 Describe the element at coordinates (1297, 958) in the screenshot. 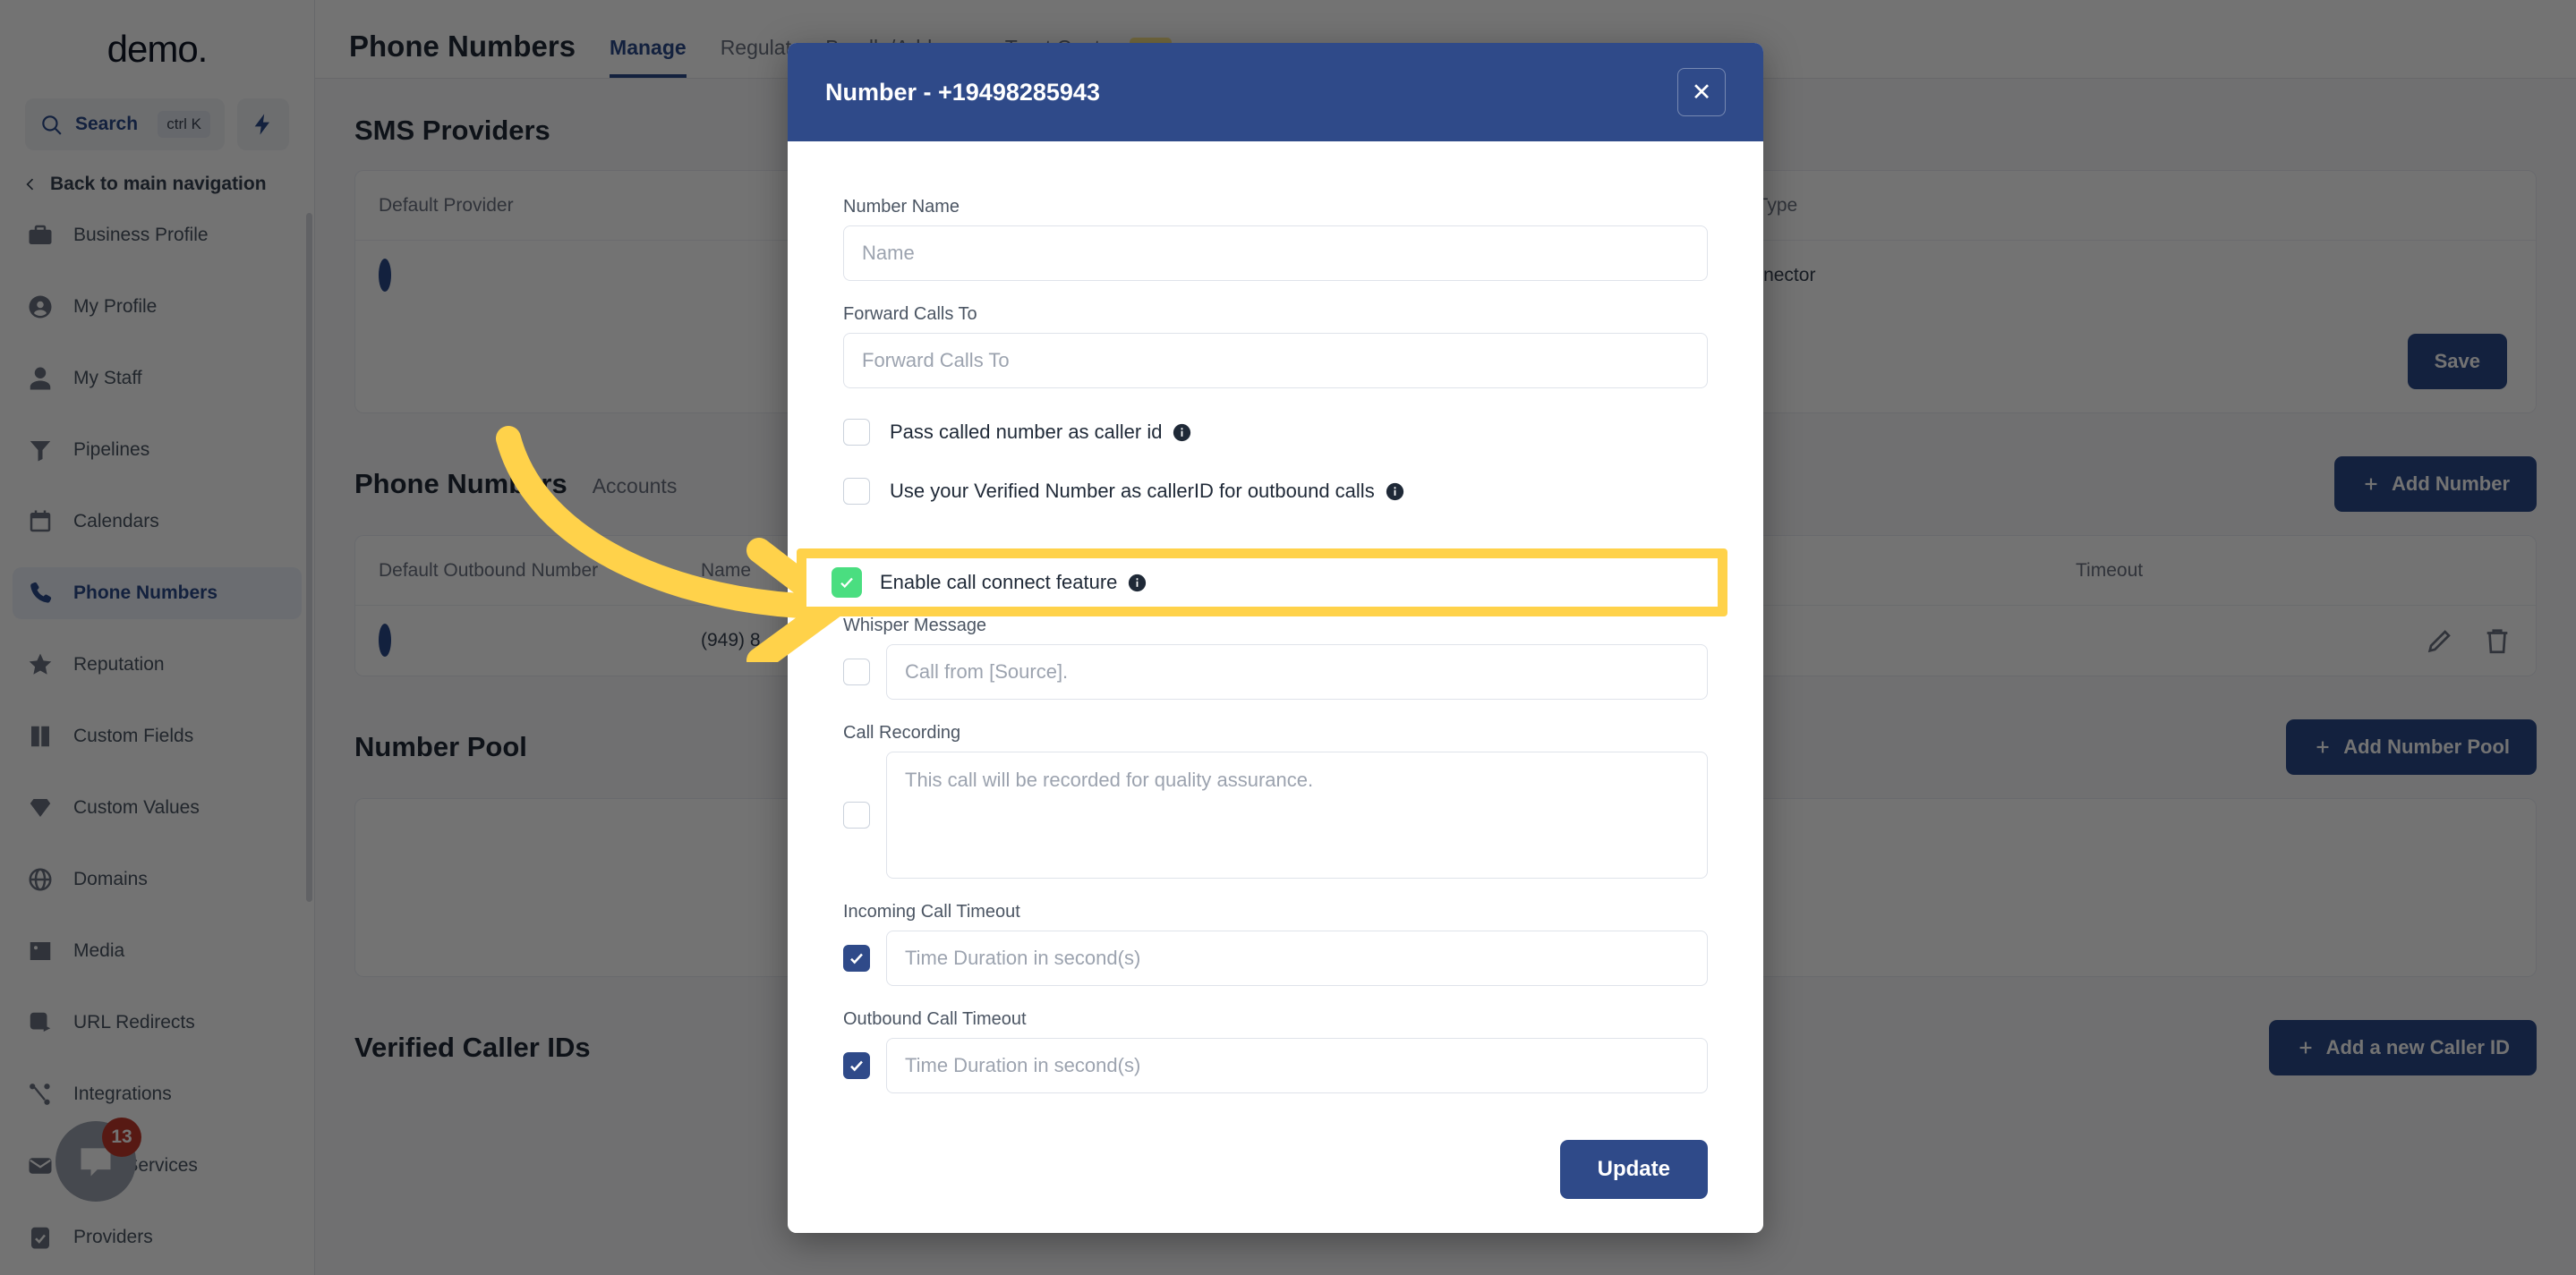

I see `incoming-call-timeout-input` at that location.